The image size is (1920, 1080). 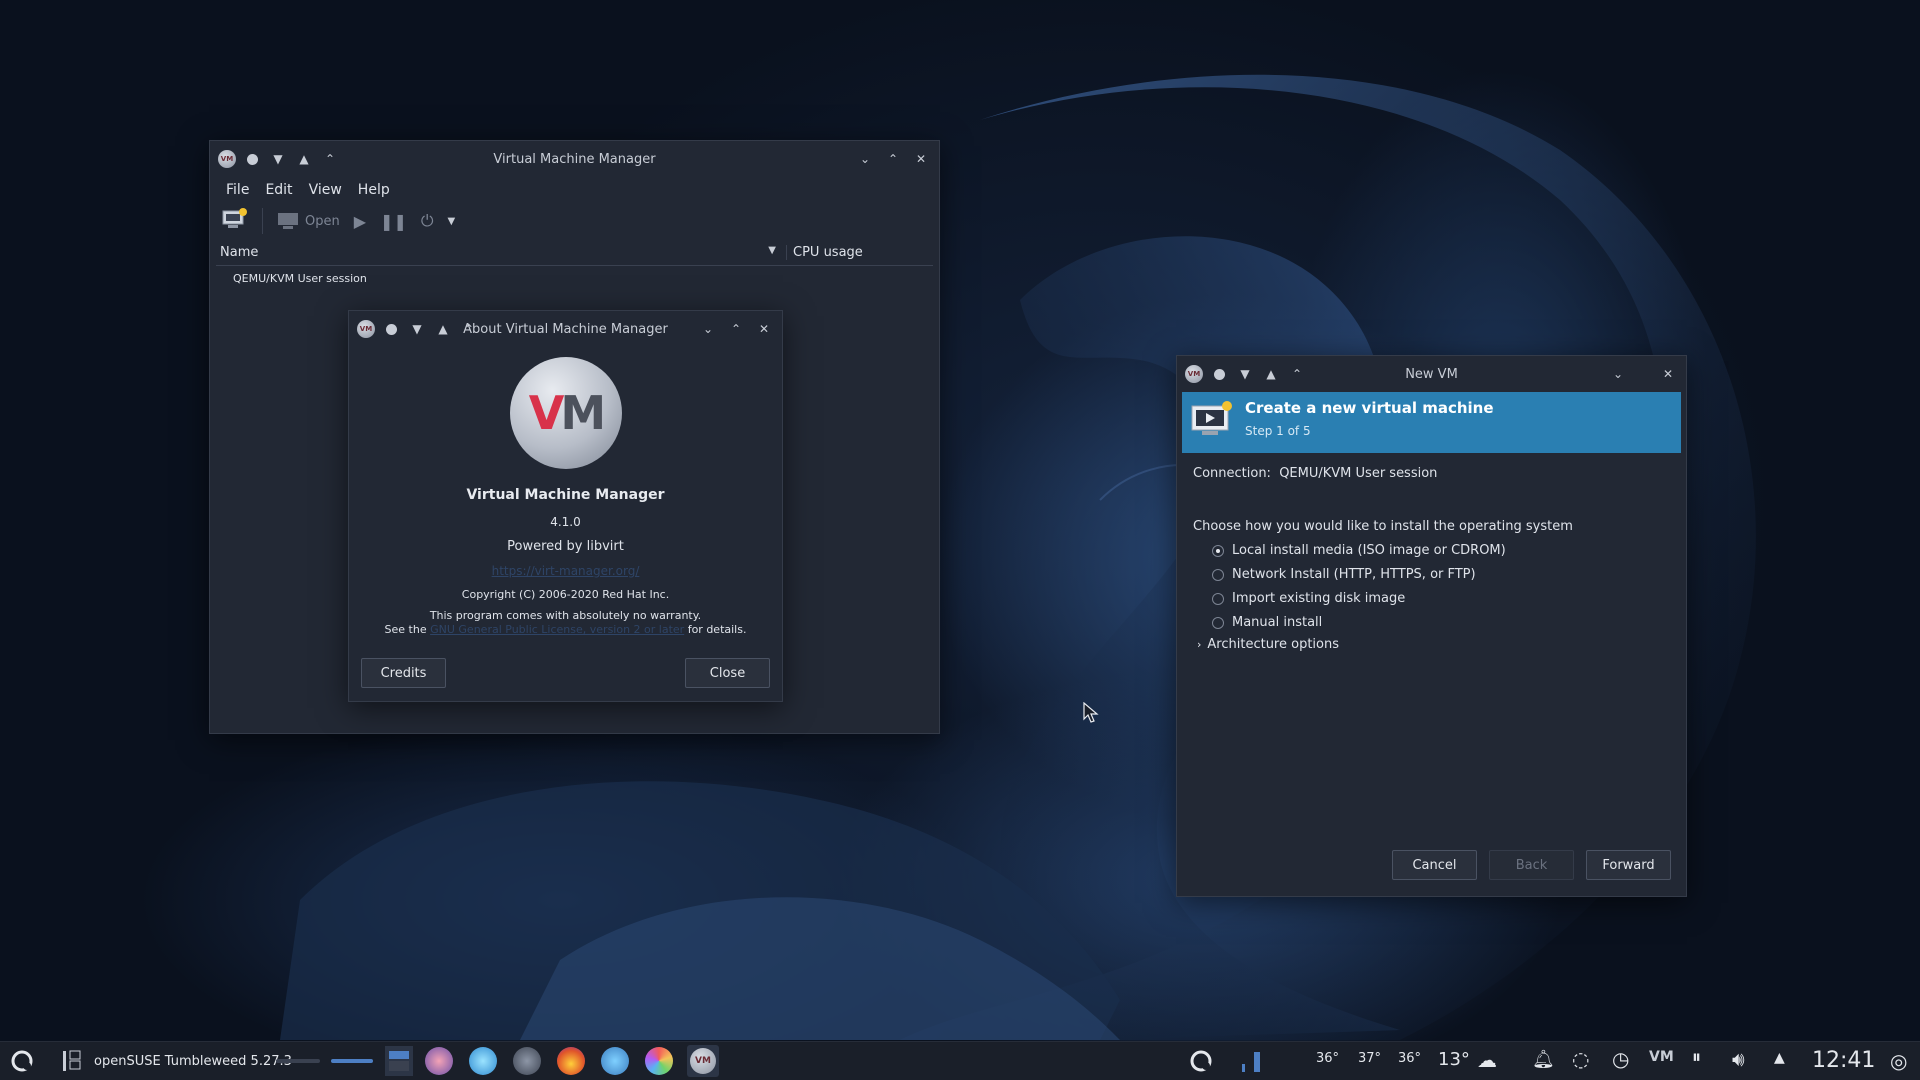 What do you see at coordinates (1543, 1059) in the screenshot?
I see `notifications-icon: 🔔︎` at bounding box center [1543, 1059].